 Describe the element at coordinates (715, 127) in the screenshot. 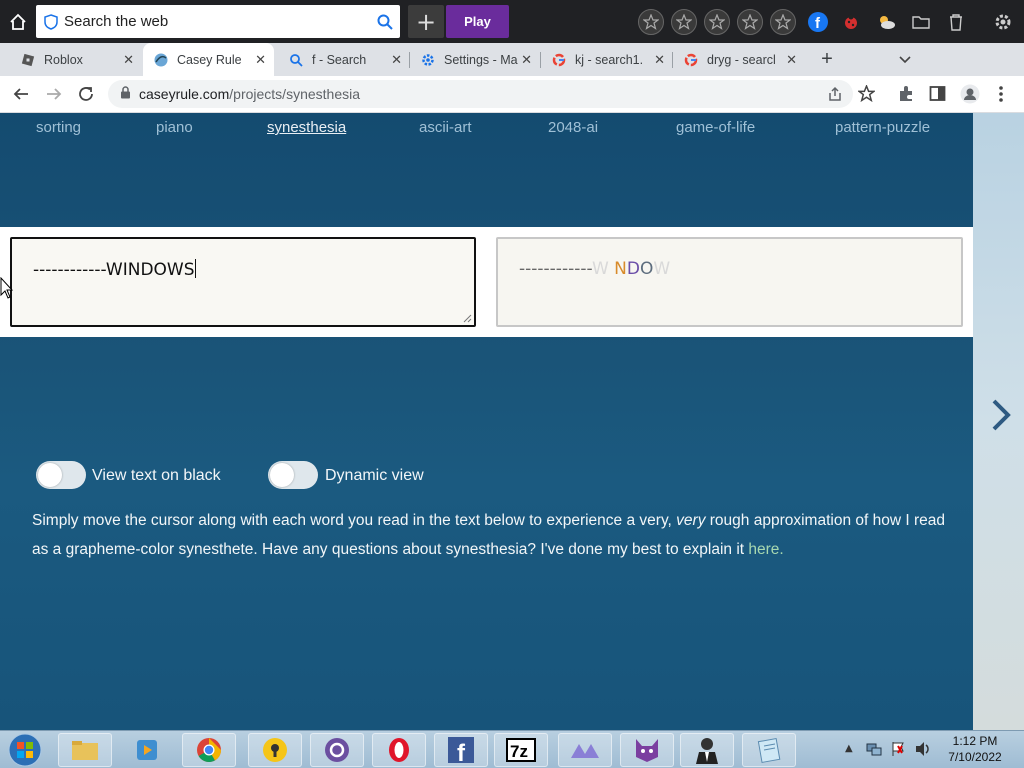

I see `nav-item-game-of-life: game-of-life` at that location.